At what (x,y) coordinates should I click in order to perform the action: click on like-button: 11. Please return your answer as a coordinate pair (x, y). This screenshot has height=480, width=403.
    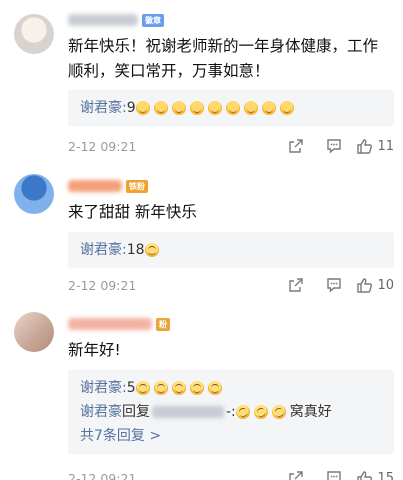
    Looking at the image, I should click on (375, 146).